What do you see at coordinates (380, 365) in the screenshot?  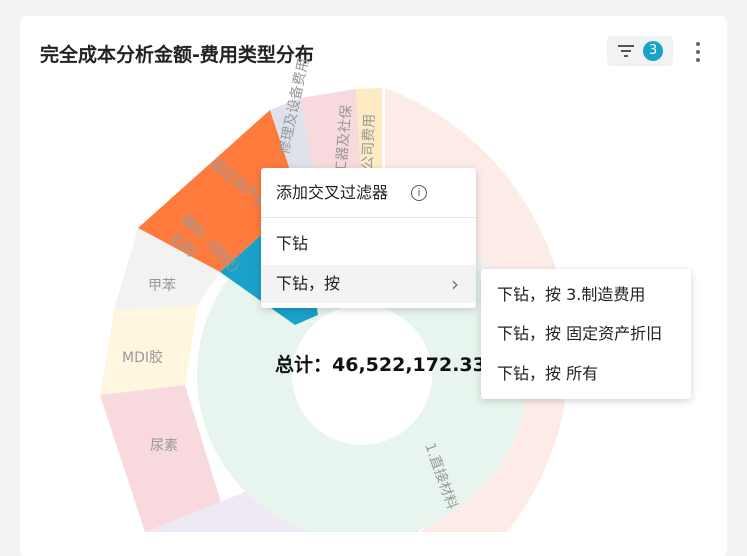 I see `total-label: 总计：46,522,172.33` at bounding box center [380, 365].